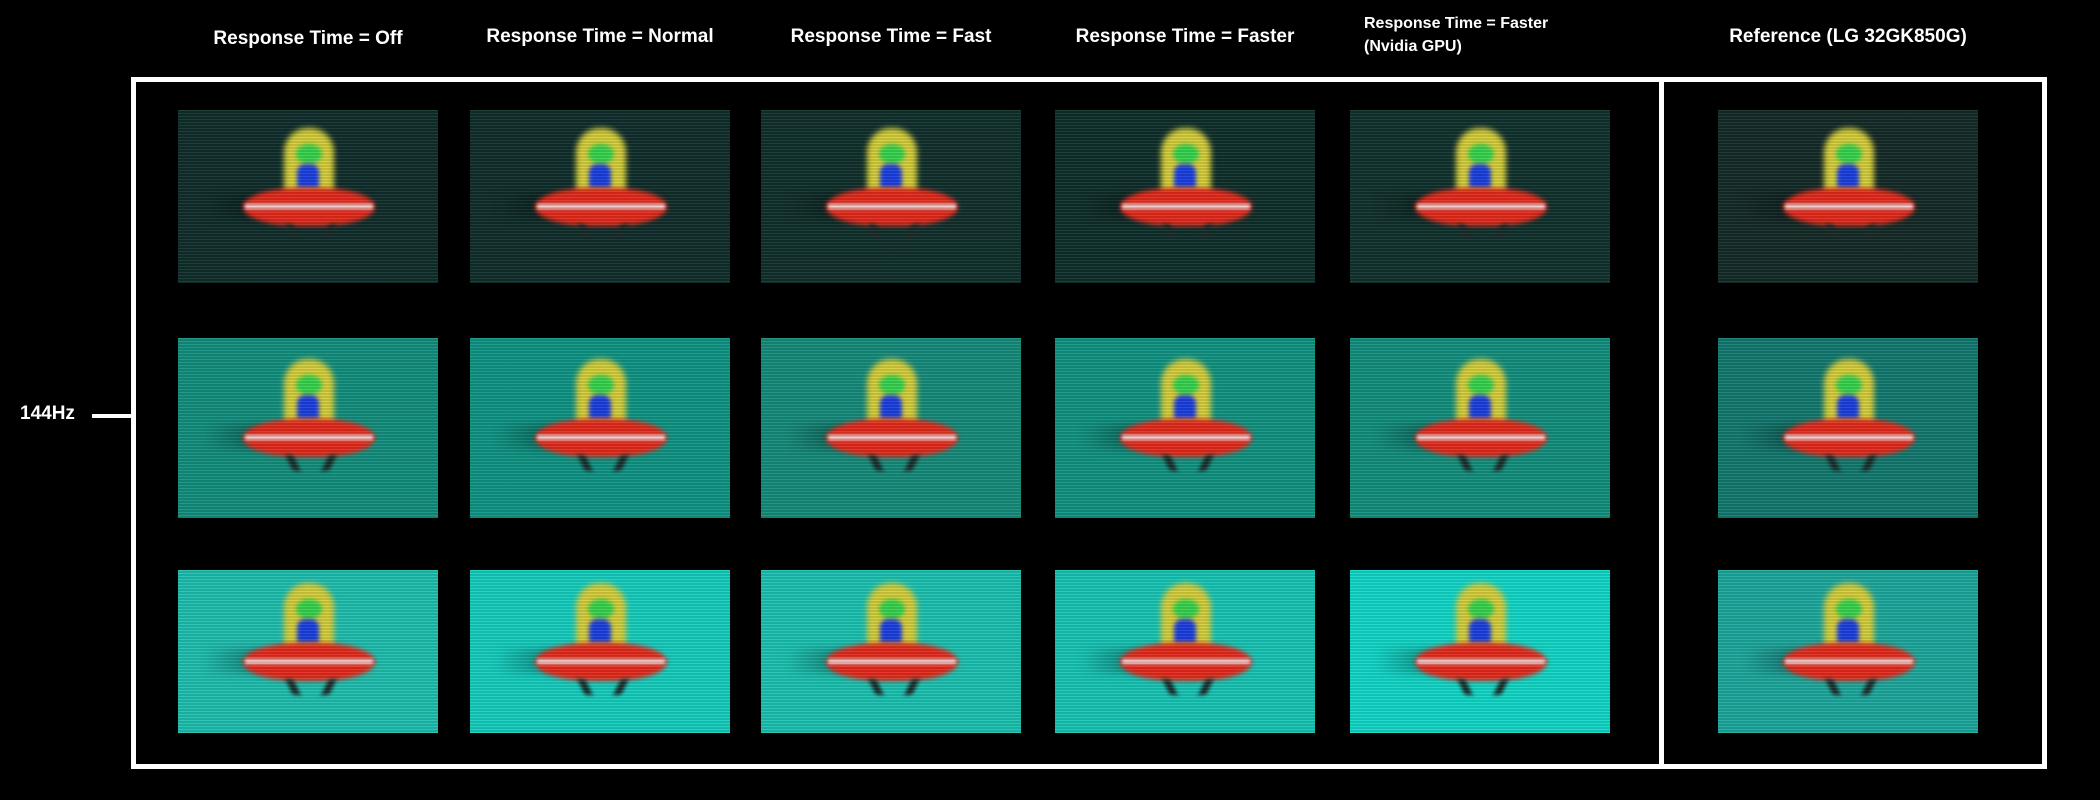 This screenshot has height=800, width=2100. I want to click on column-title-reference: Reference (LG 32GK850G), so click(1848, 36).